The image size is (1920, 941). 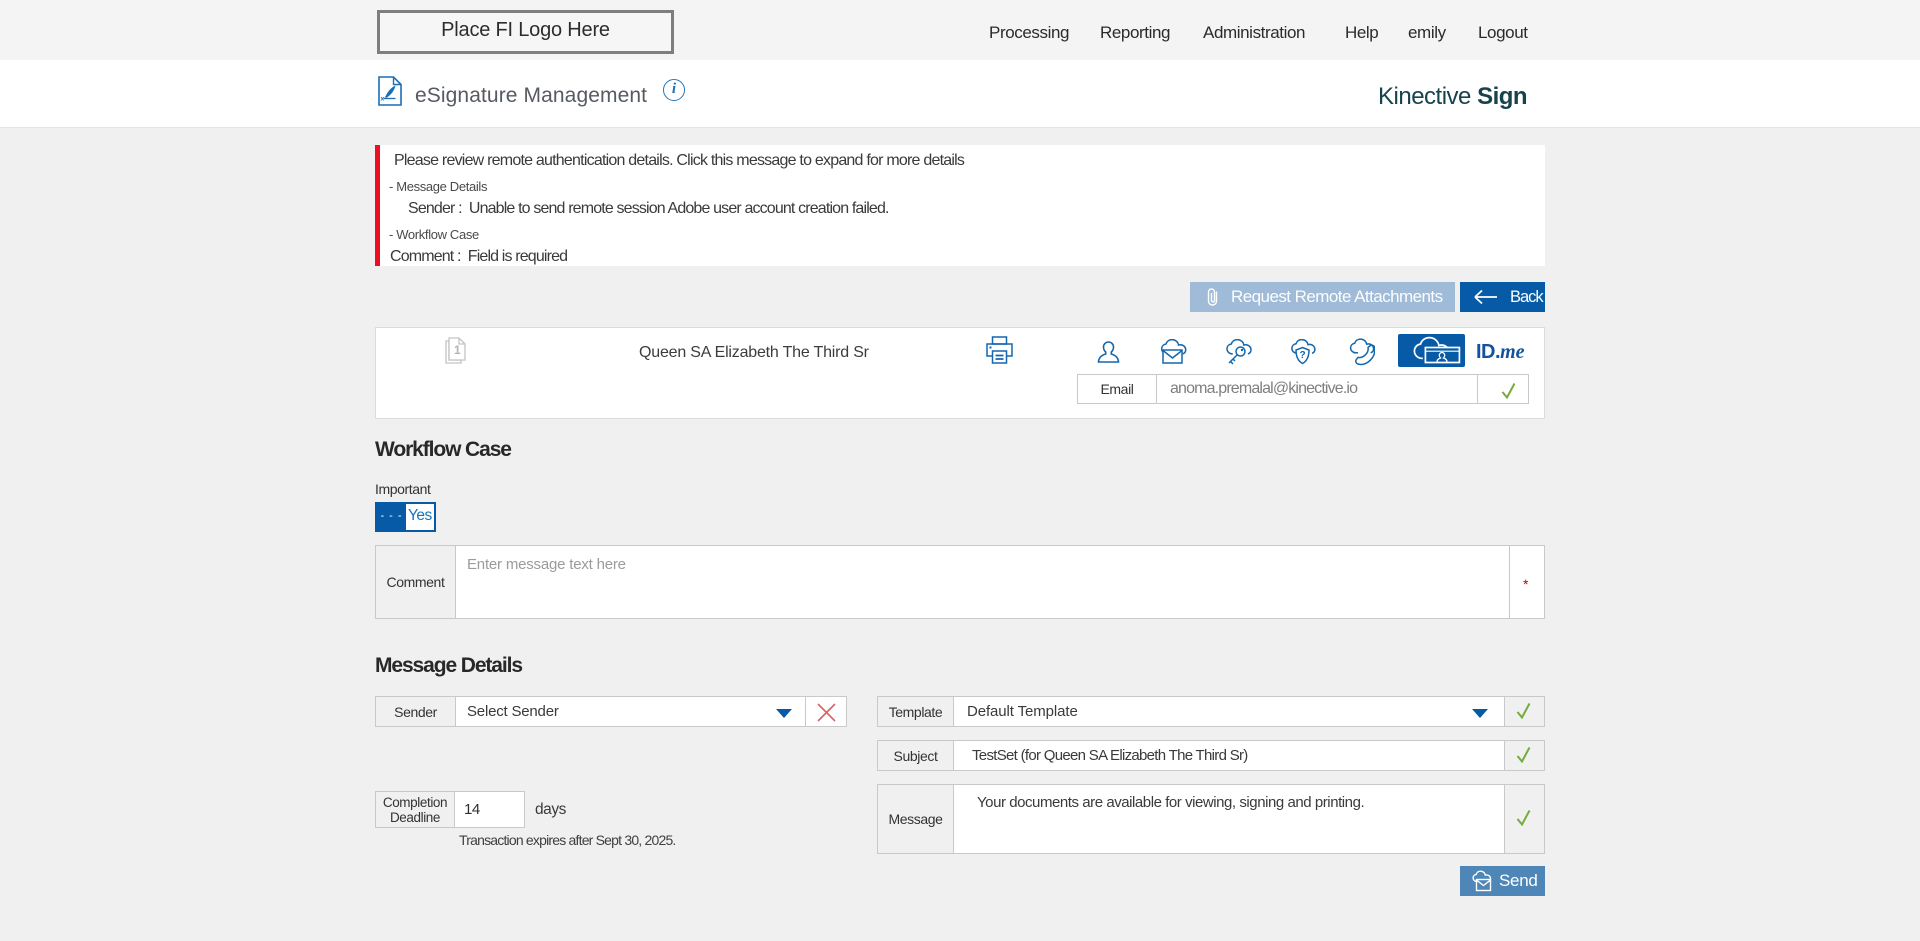 I want to click on svg-text: 1, so click(x=457, y=350).